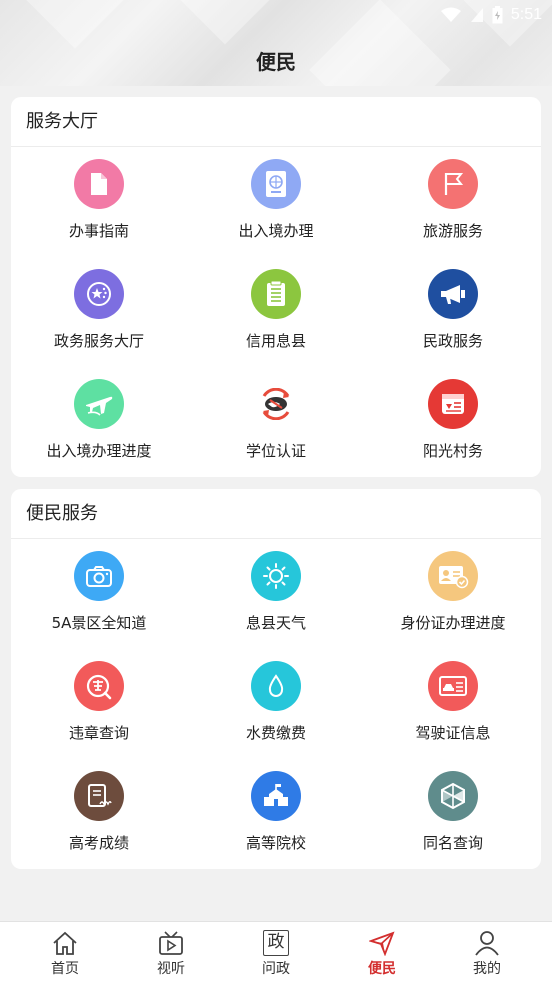 This screenshot has height=981, width=552. Describe the element at coordinates (99, 576) in the screenshot. I see `camera-icon` at that location.